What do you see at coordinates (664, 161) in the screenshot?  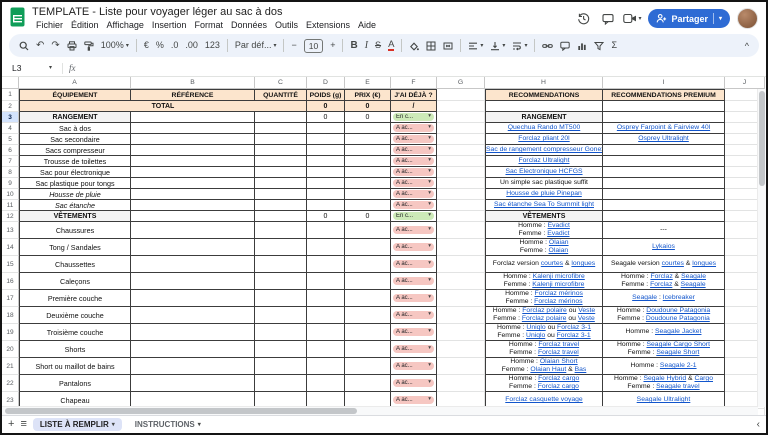 I see `cell-recommendations-premium` at bounding box center [664, 161].